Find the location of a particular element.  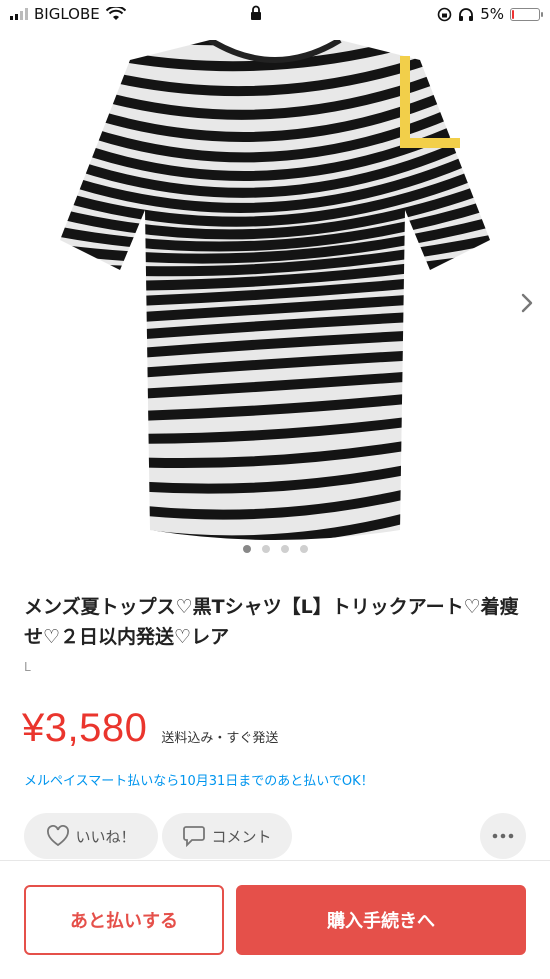

rotation-lock-icon is located at coordinates (444, 14).